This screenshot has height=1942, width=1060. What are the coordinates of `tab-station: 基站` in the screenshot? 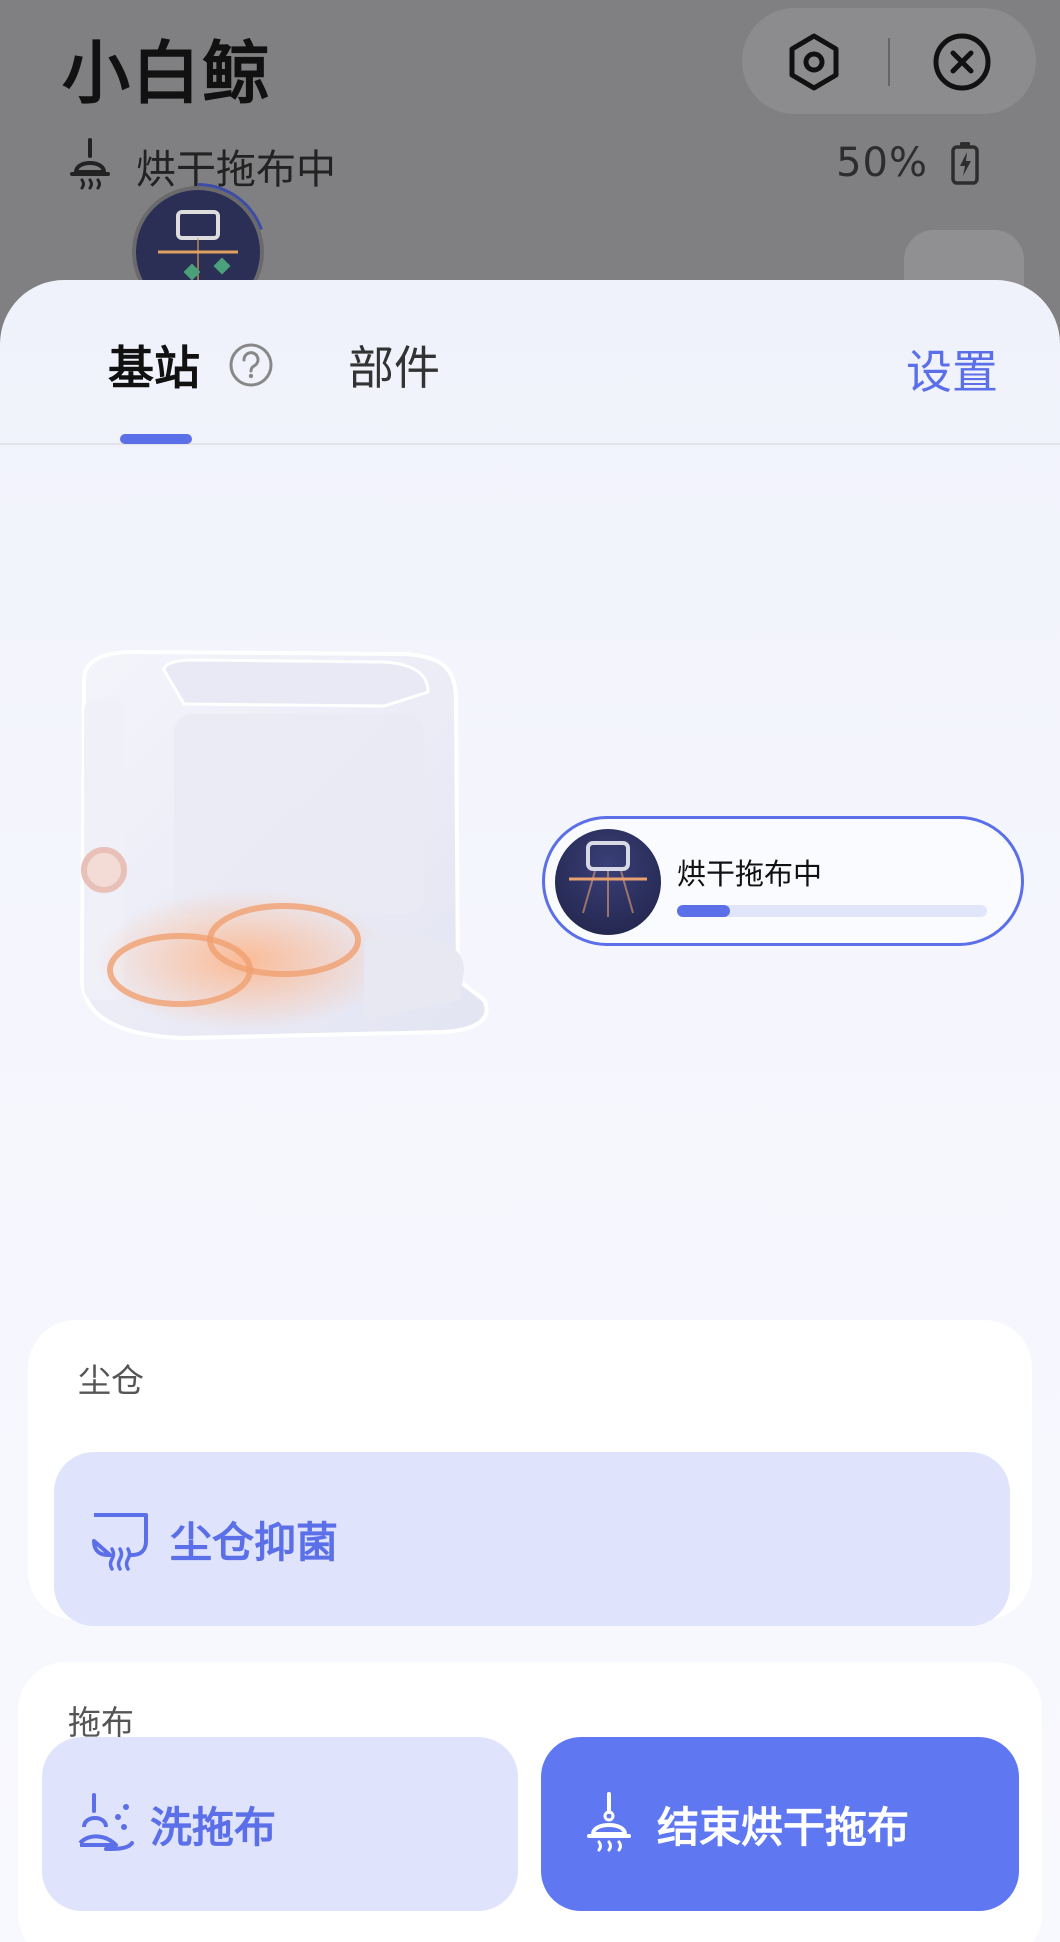 It's located at (154, 365).